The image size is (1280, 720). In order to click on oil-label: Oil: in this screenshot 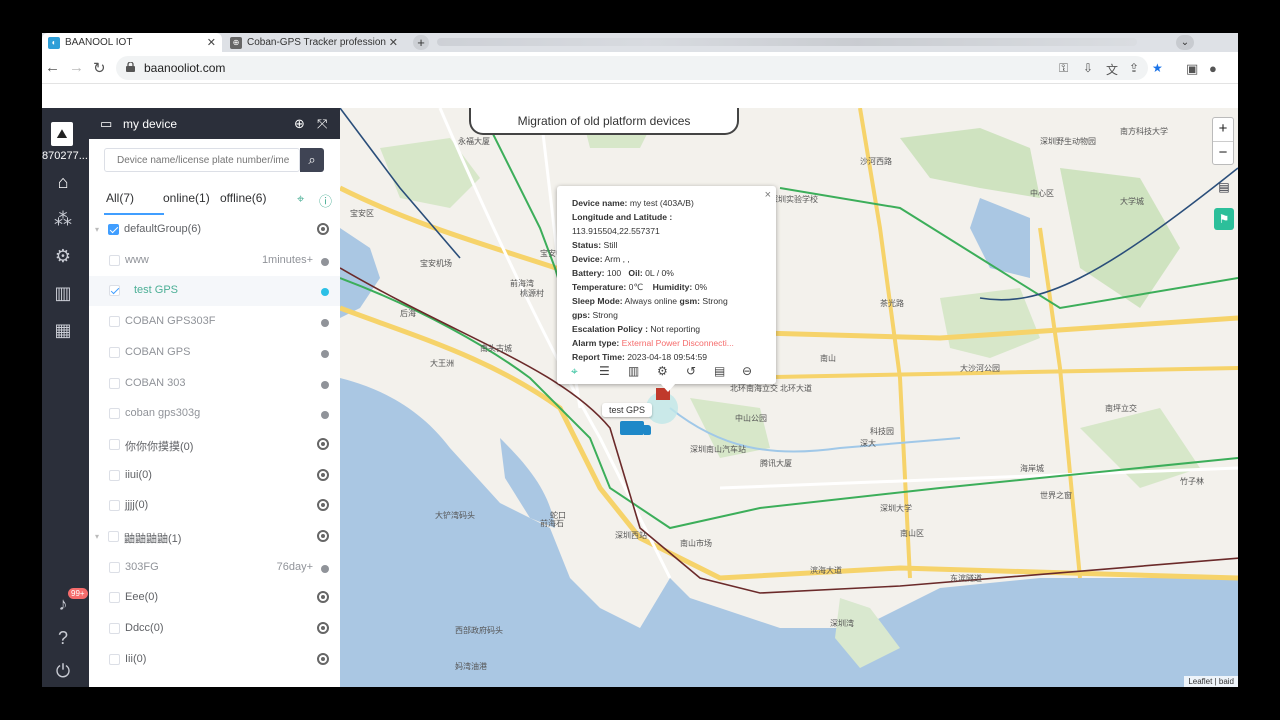, I will do `click(635, 273)`.